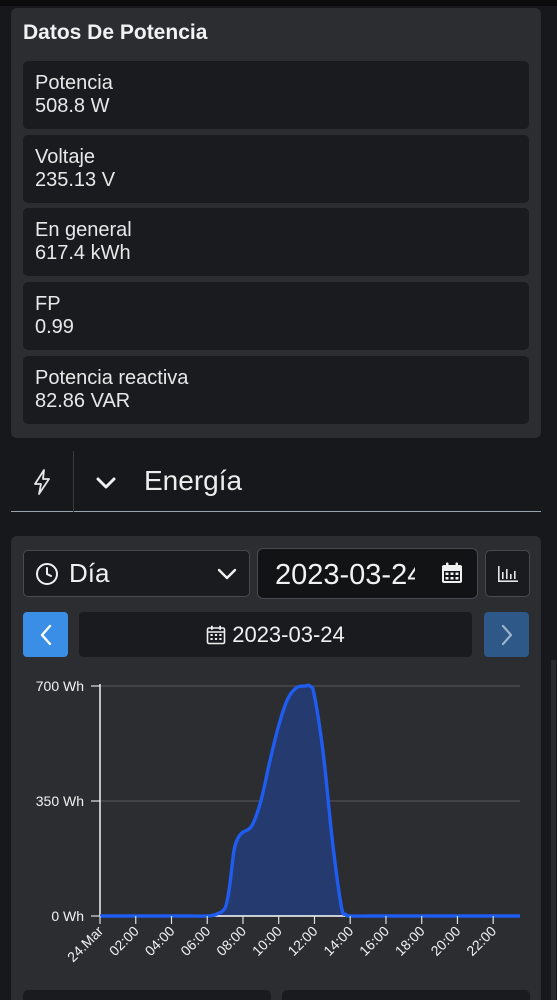  What do you see at coordinates (338, 941) in the screenshot?
I see `x-tick-label: 14:00` at bounding box center [338, 941].